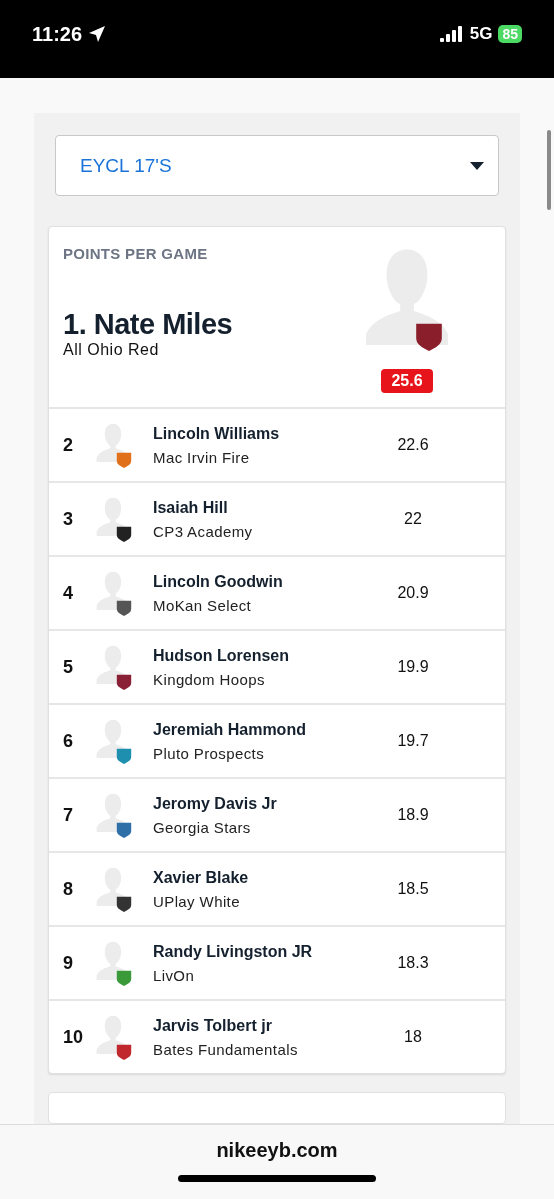 This screenshot has width=554, height=1199. I want to click on player-name: Jeremiah Hammond, so click(230, 729).